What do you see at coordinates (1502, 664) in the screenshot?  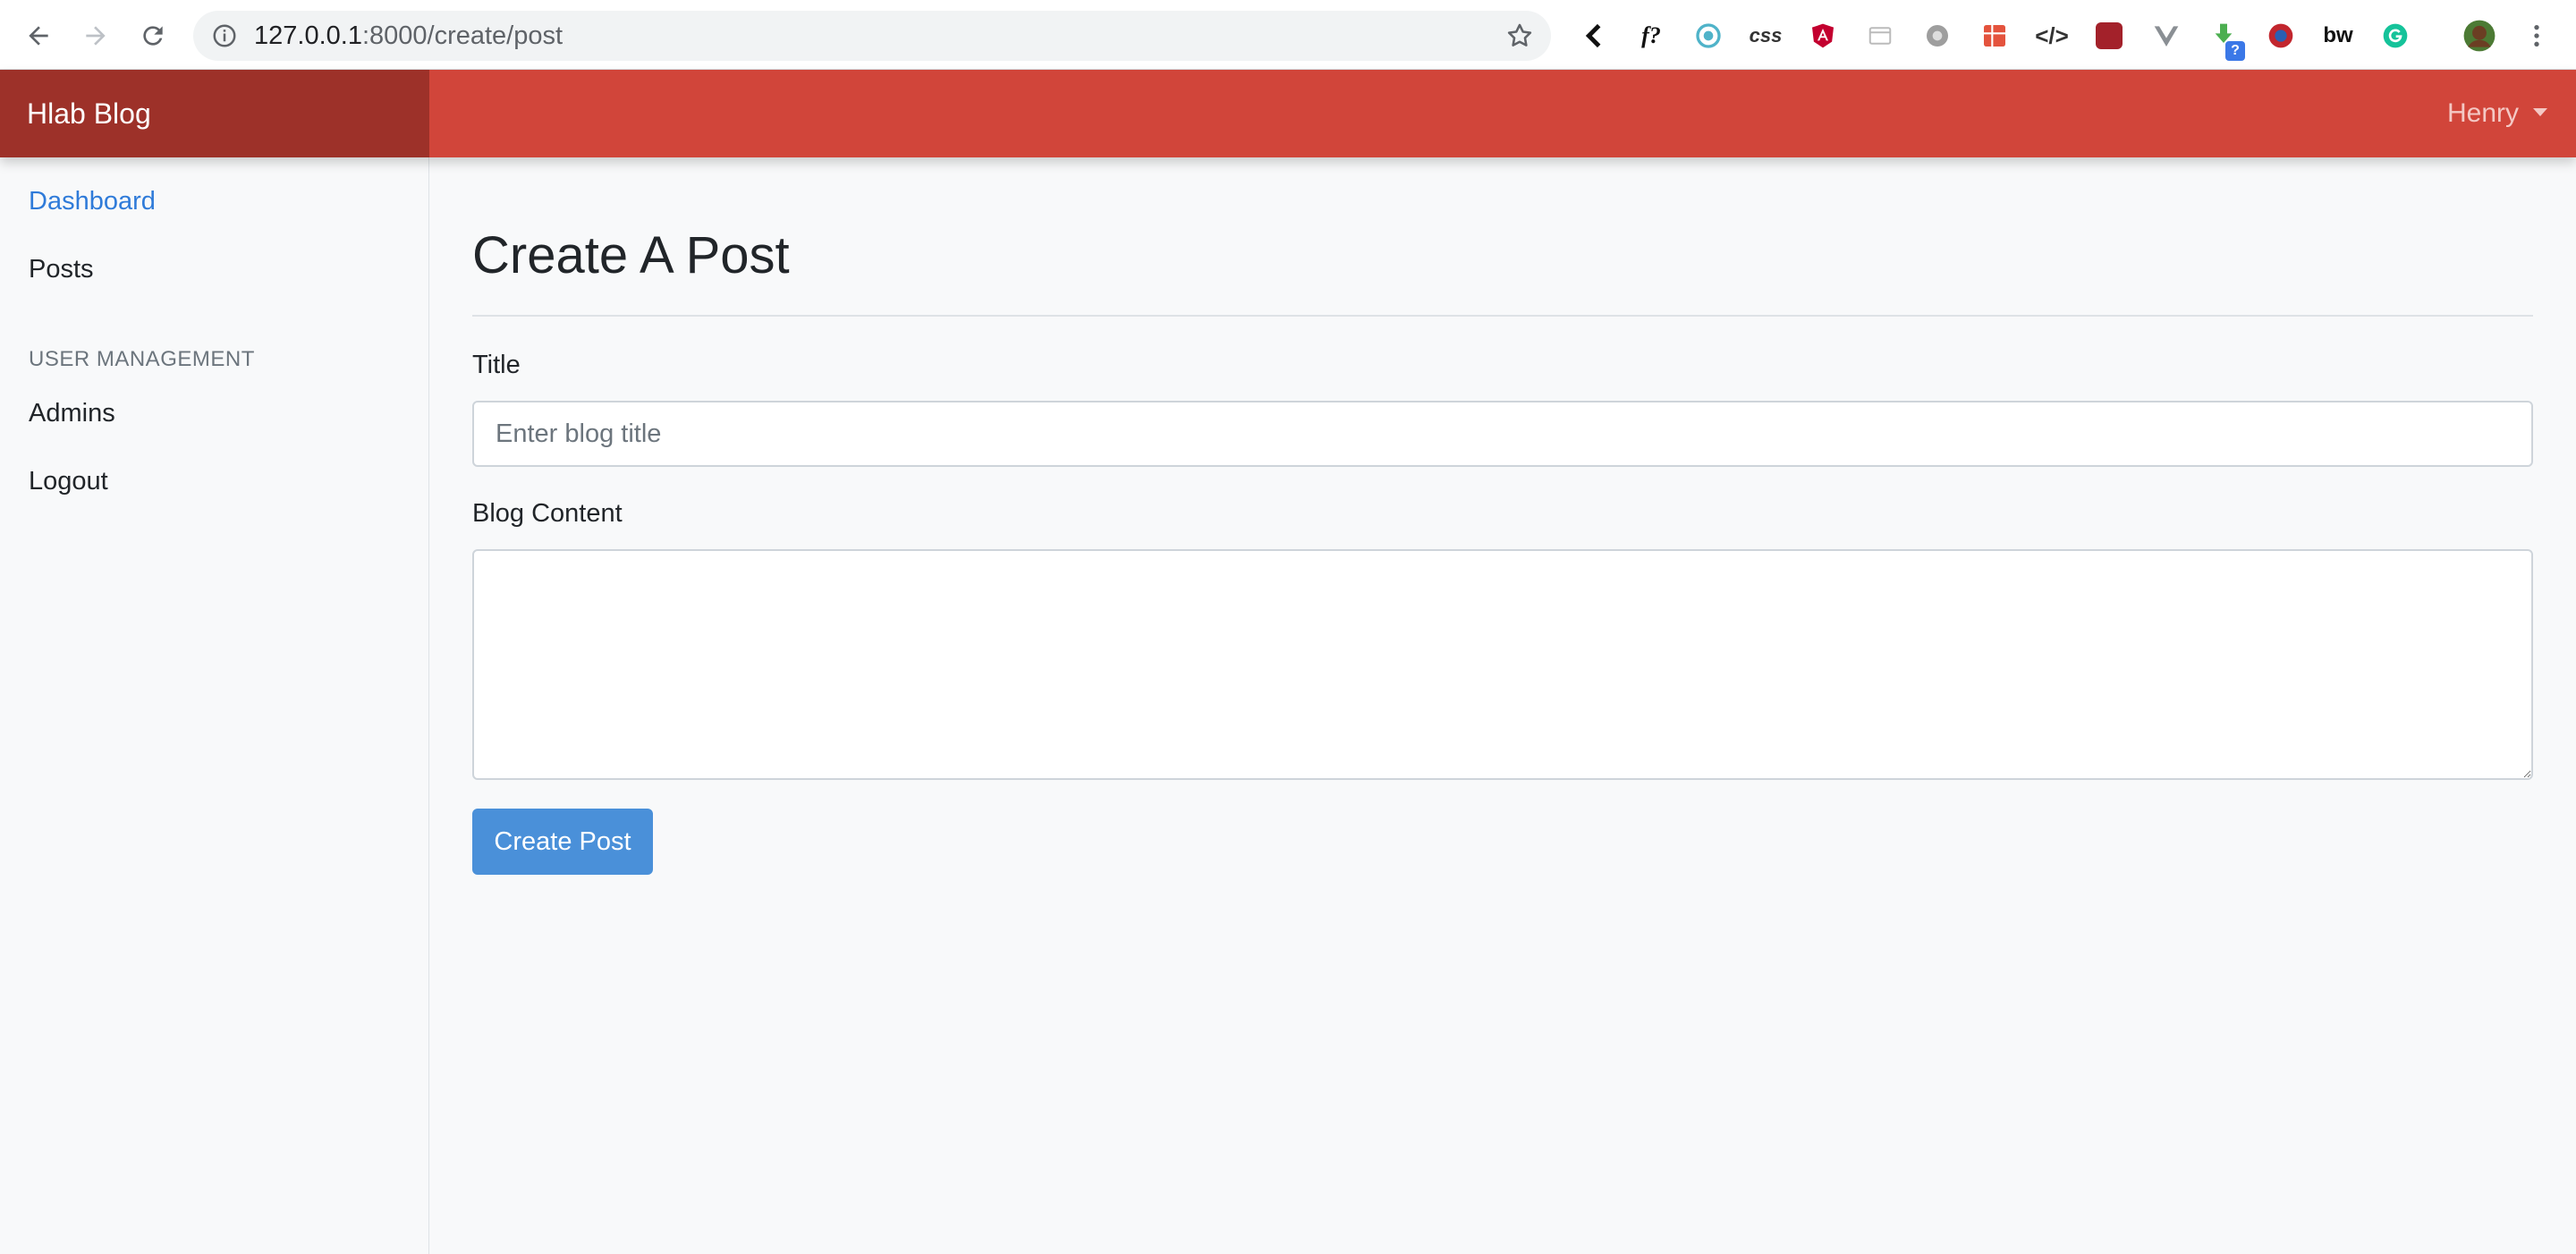 I see `blog-content-textarea` at bounding box center [1502, 664].